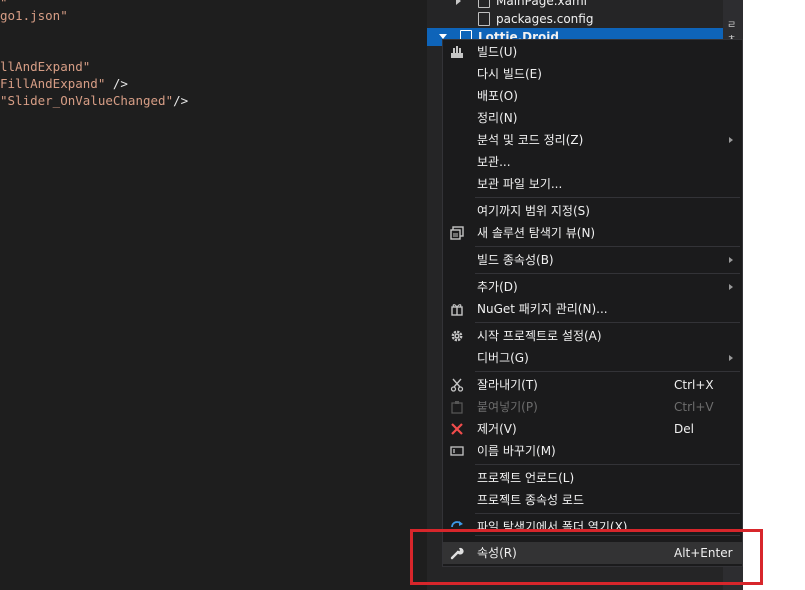 Image resolution: width=805 pixels, height=590 pixels. Describe the element at coordinates (94, 100) in the screenshot. I see `code-line-5: "Slider_OnValueChanged"/>` at that location.